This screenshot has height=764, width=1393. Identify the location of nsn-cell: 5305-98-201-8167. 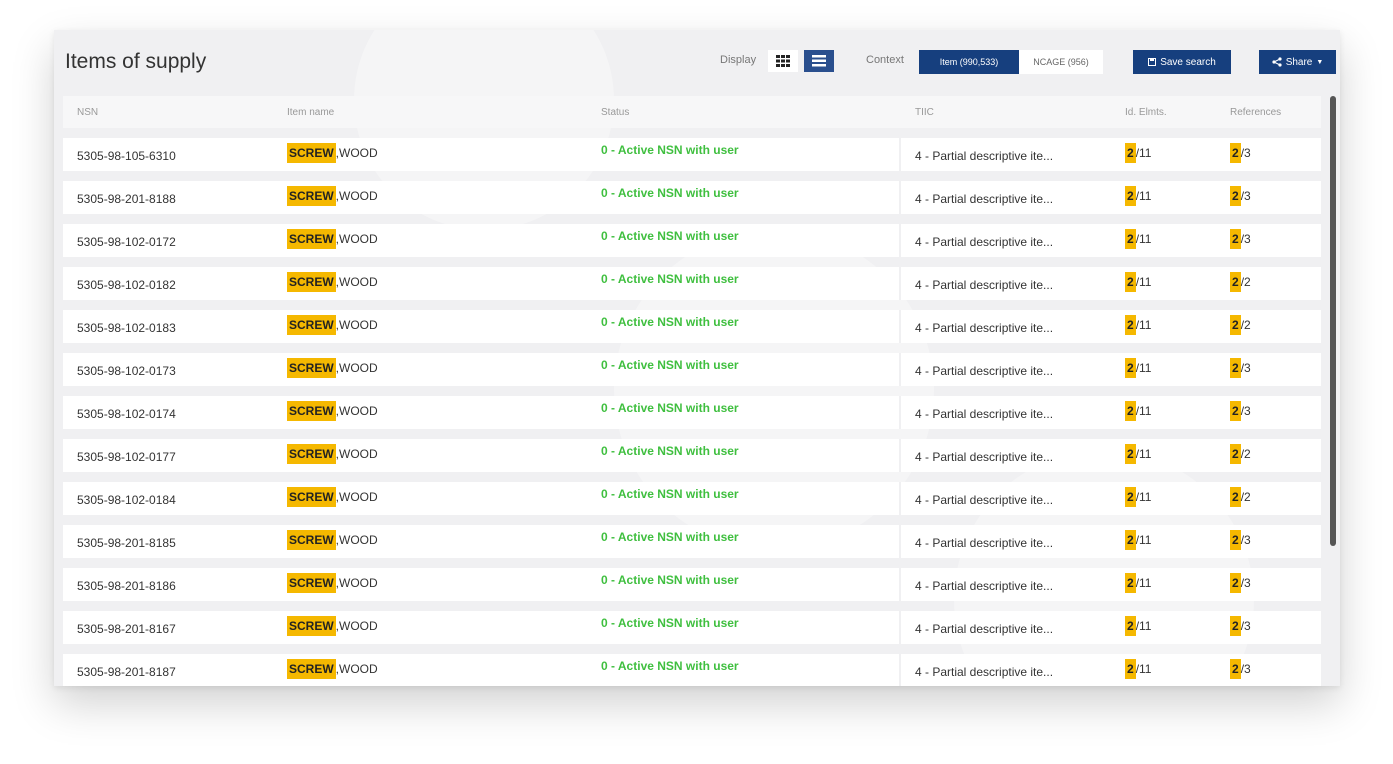
(126, 629).